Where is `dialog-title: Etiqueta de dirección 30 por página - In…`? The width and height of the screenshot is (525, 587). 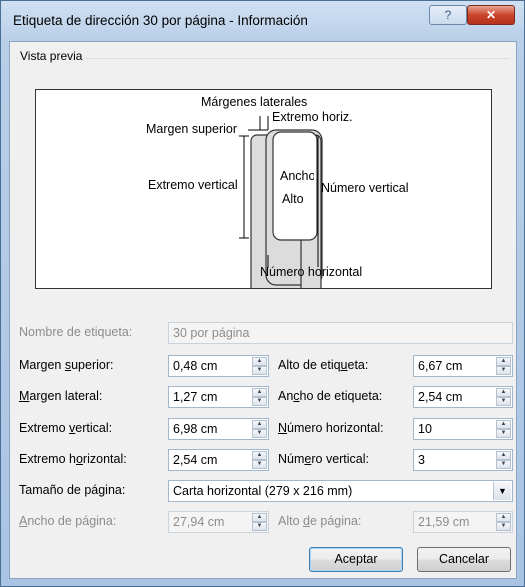 dialog-title: Etiqueta de dirección 30 por página - In… is located at coordinates (160, 20).